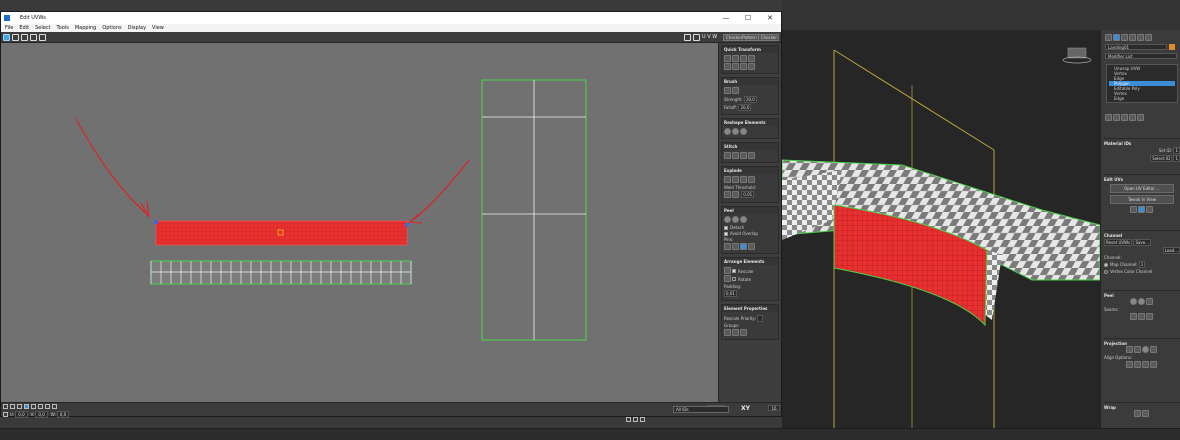  Describe the element at coordinates (751, 37) in the screenshot. I see `checker-dropdown: CheckerPattern ( Checker )` at that location.